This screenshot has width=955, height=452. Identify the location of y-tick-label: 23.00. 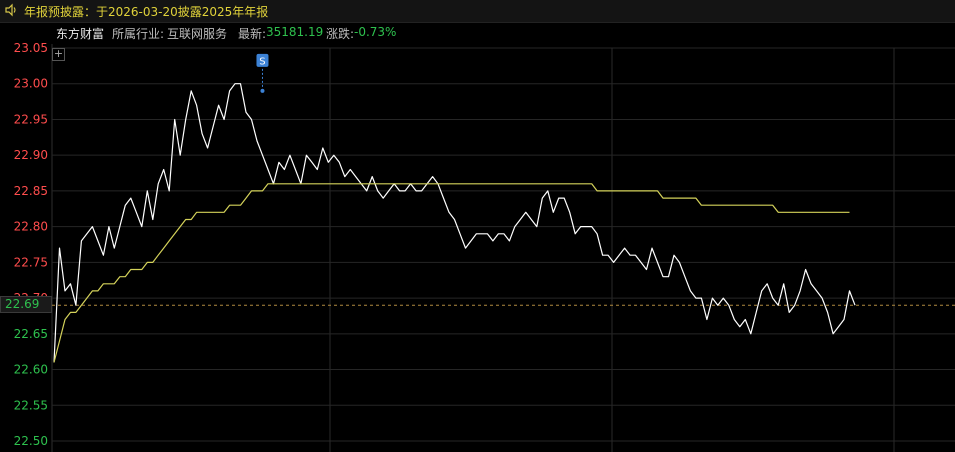
(31, 84).